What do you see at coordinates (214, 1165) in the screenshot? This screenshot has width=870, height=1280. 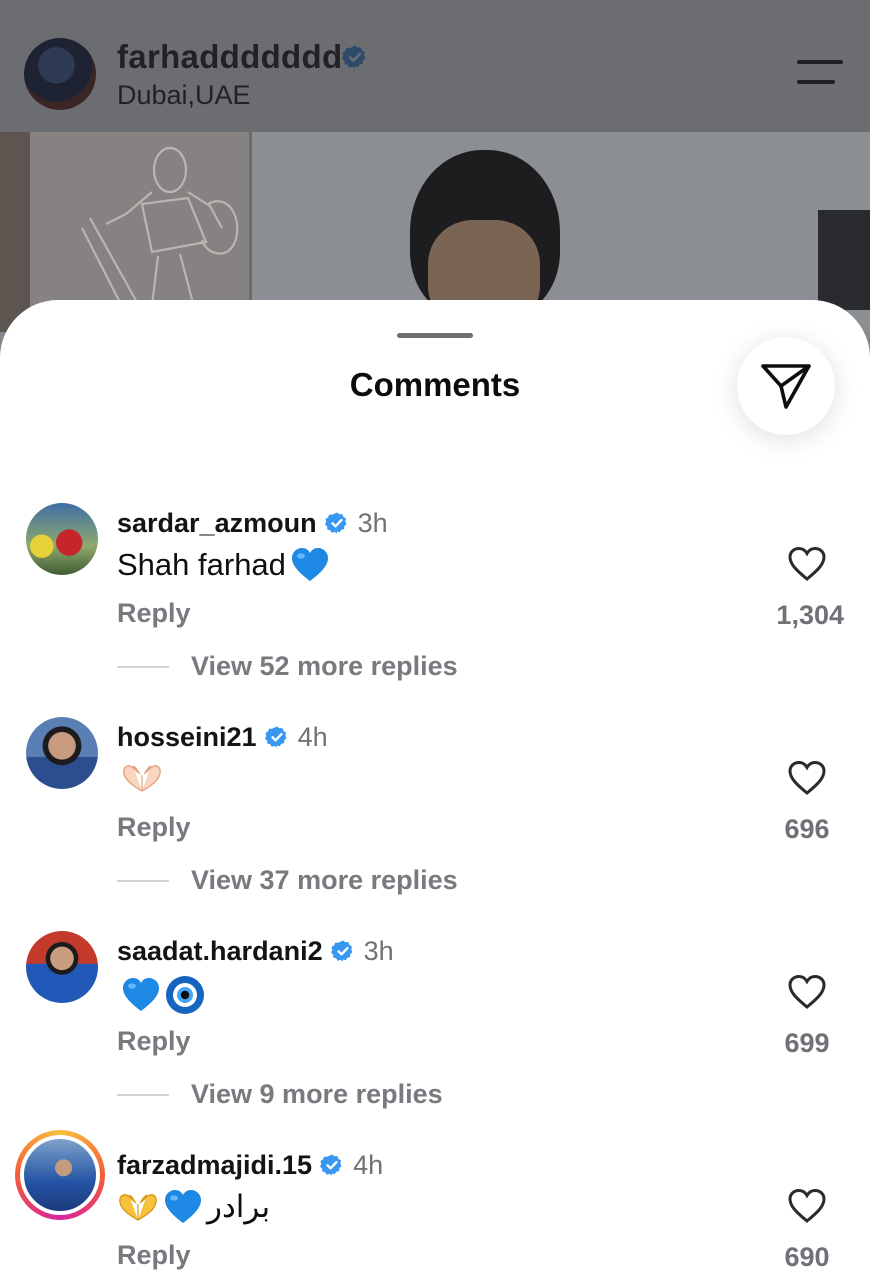 I see `comment-username: farzadmajidi.15` at bounding box center [214, 1165].